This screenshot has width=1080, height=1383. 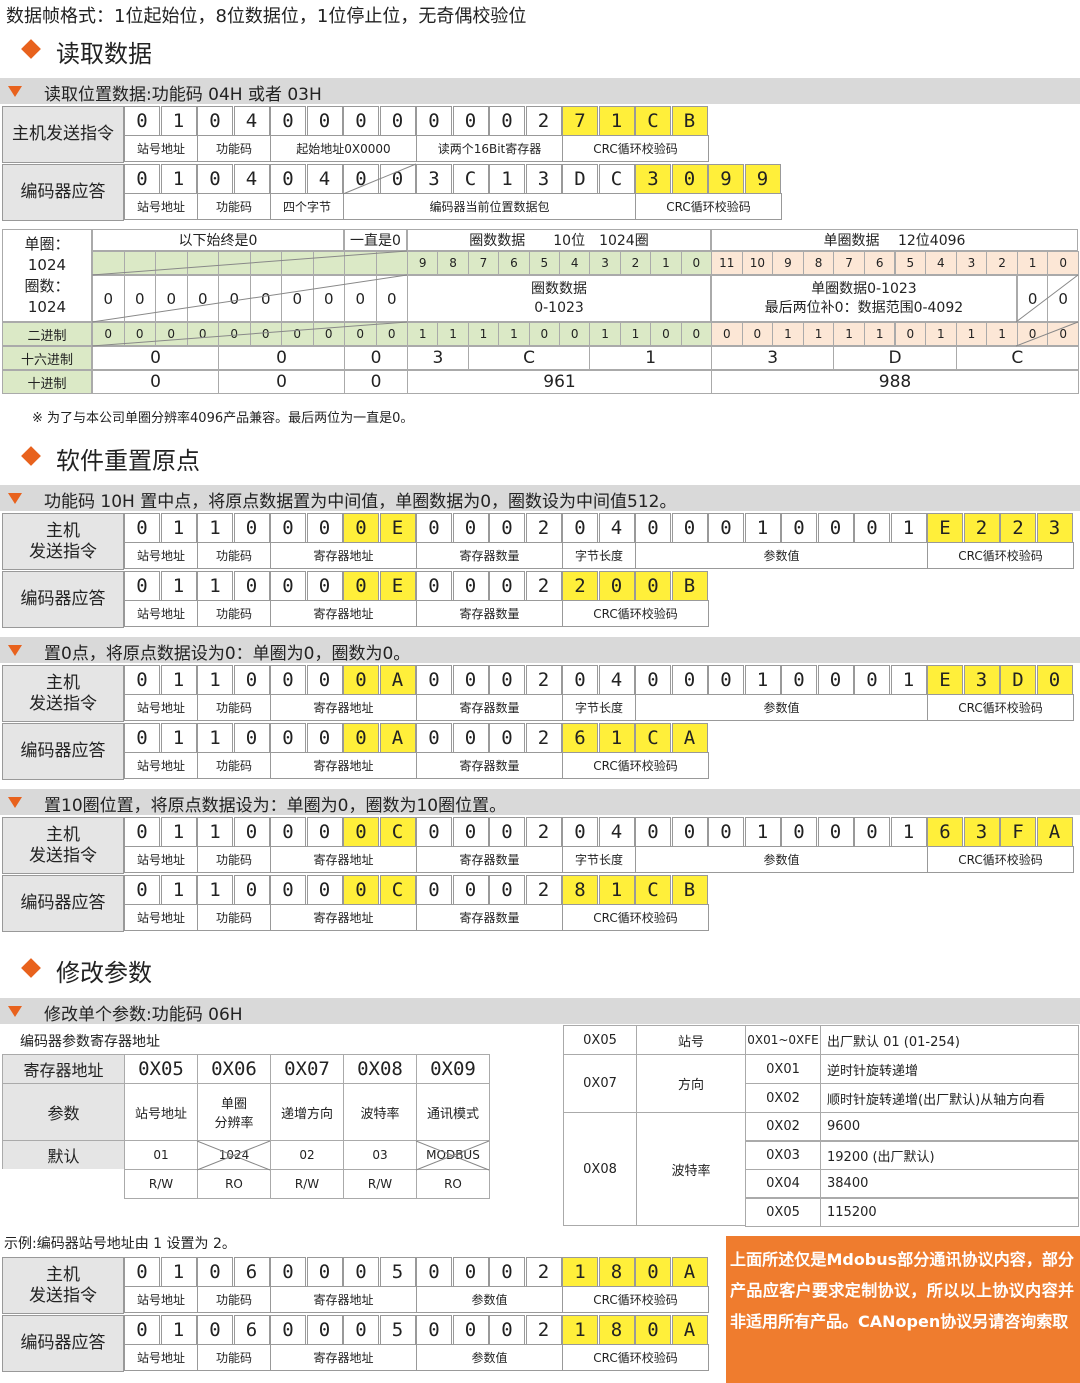 What do you see at coordinates (616, 832) in the screenshot?
I see `ten-send-digit: 4` at bounding box center [616, 832].